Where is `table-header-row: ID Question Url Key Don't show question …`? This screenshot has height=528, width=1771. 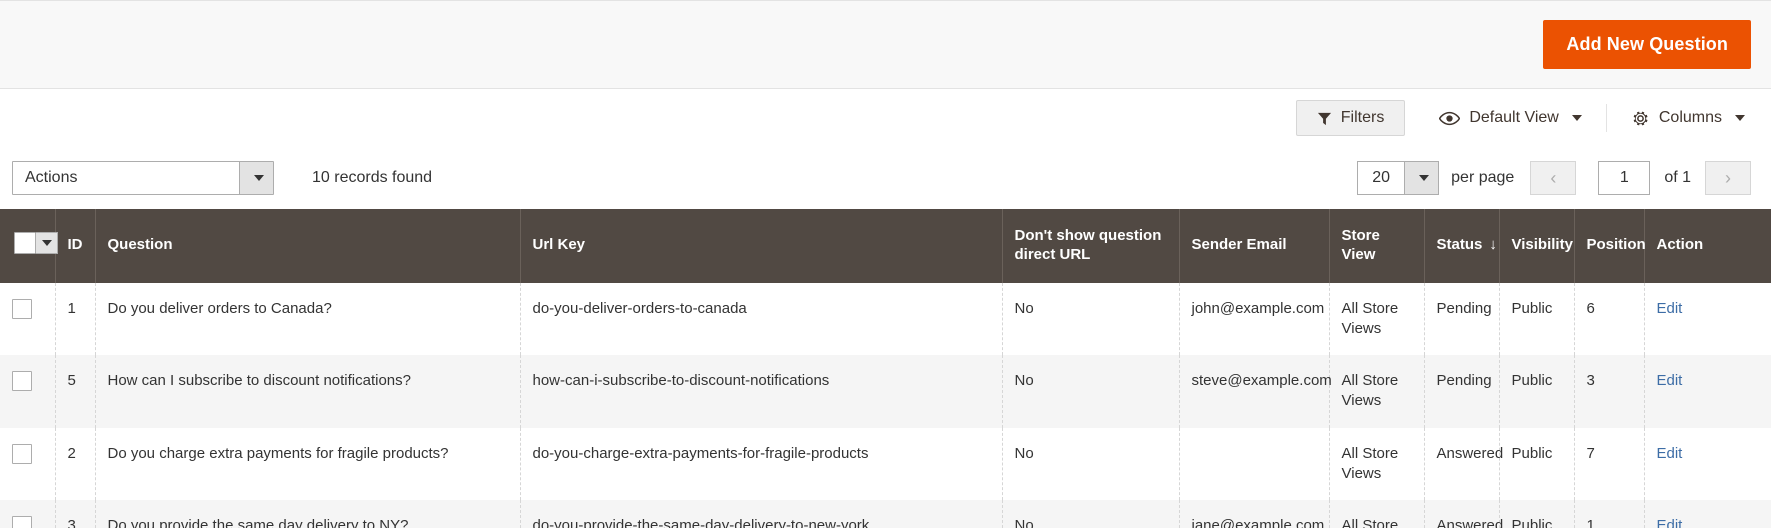
table-header-row: ID Question Url Key Don't show question … is located at coordinates (885, 246).